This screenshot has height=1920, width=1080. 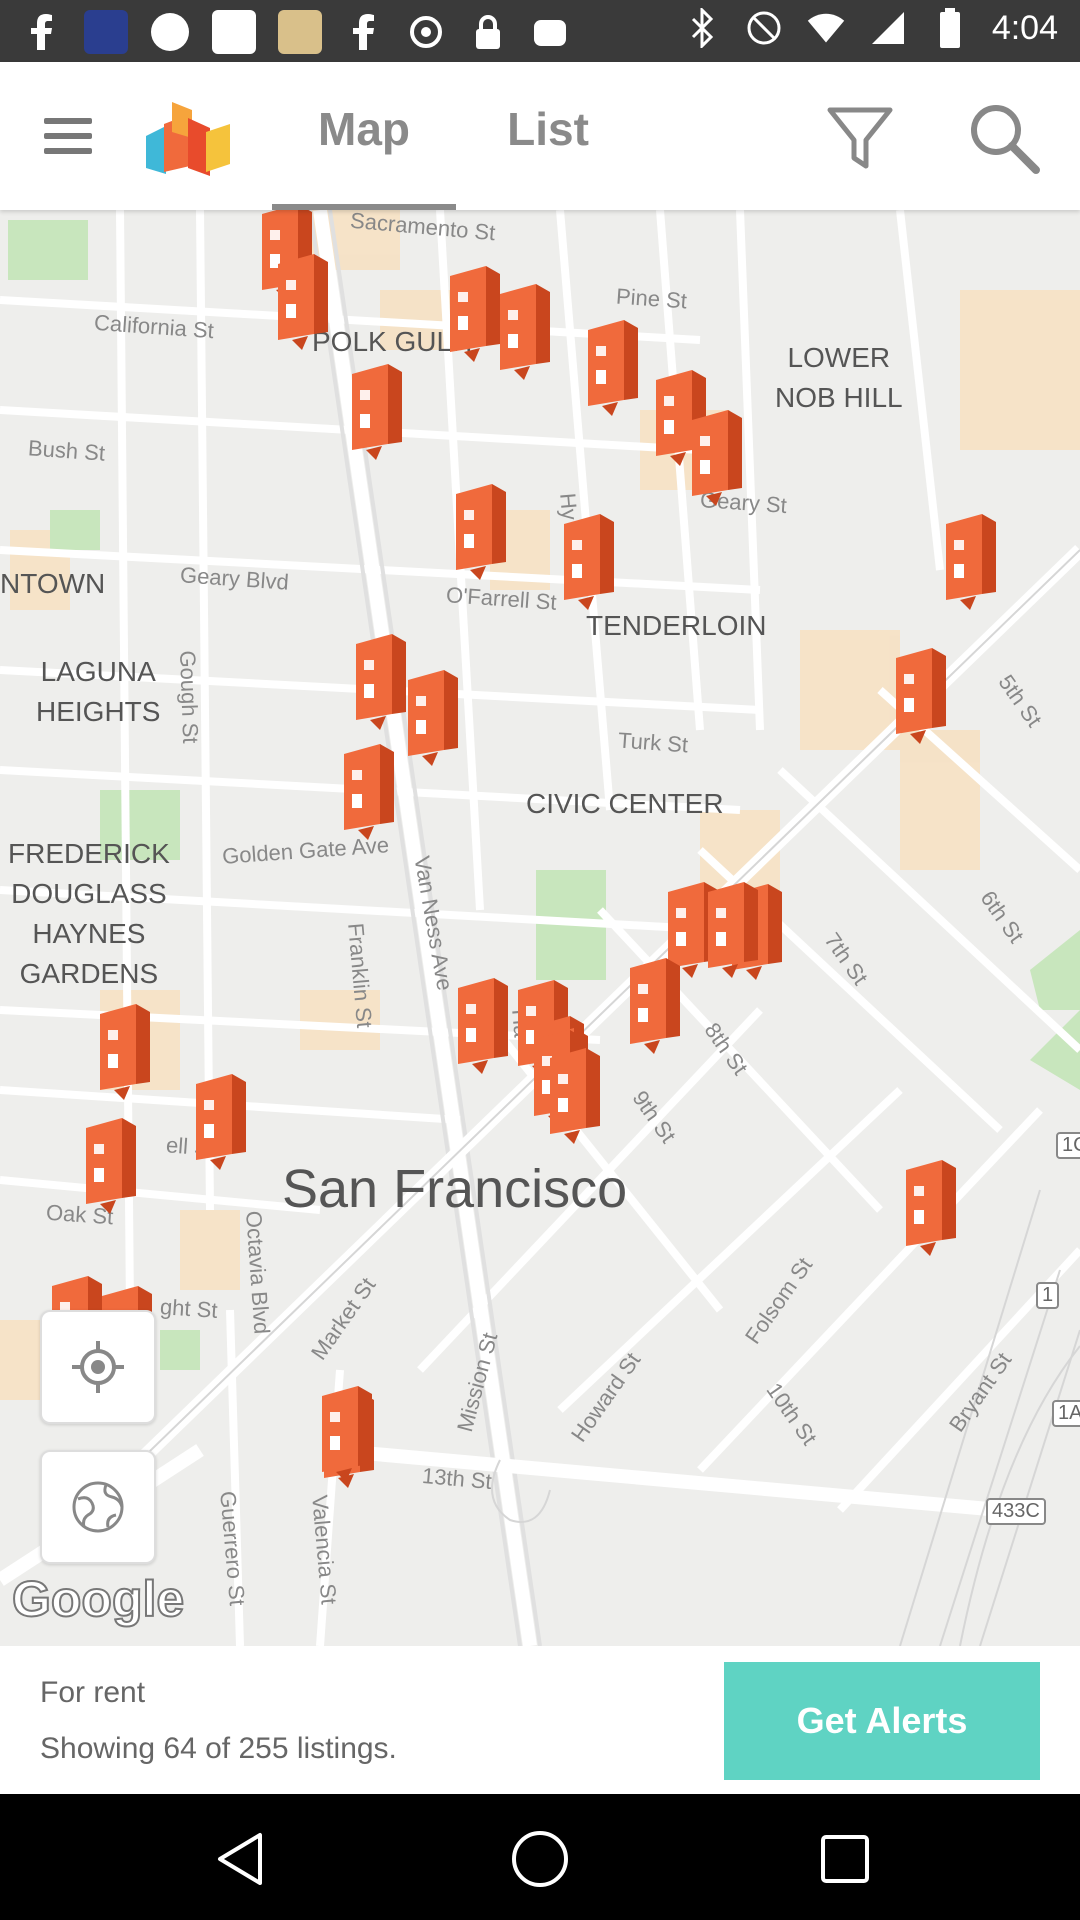 What do you see at coordinates (170, 32) in the screenshot?
I see `circle-icon` at bounding box center [170, 32].